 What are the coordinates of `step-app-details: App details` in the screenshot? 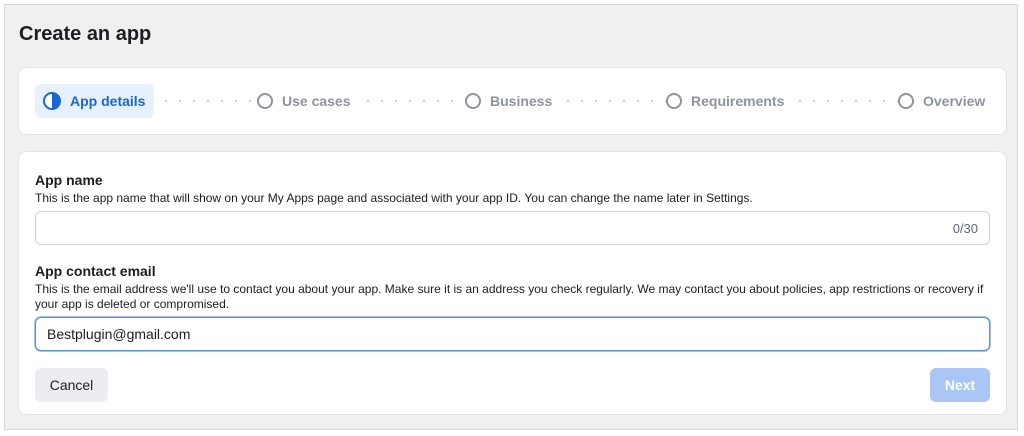 It's located at (95, 101).